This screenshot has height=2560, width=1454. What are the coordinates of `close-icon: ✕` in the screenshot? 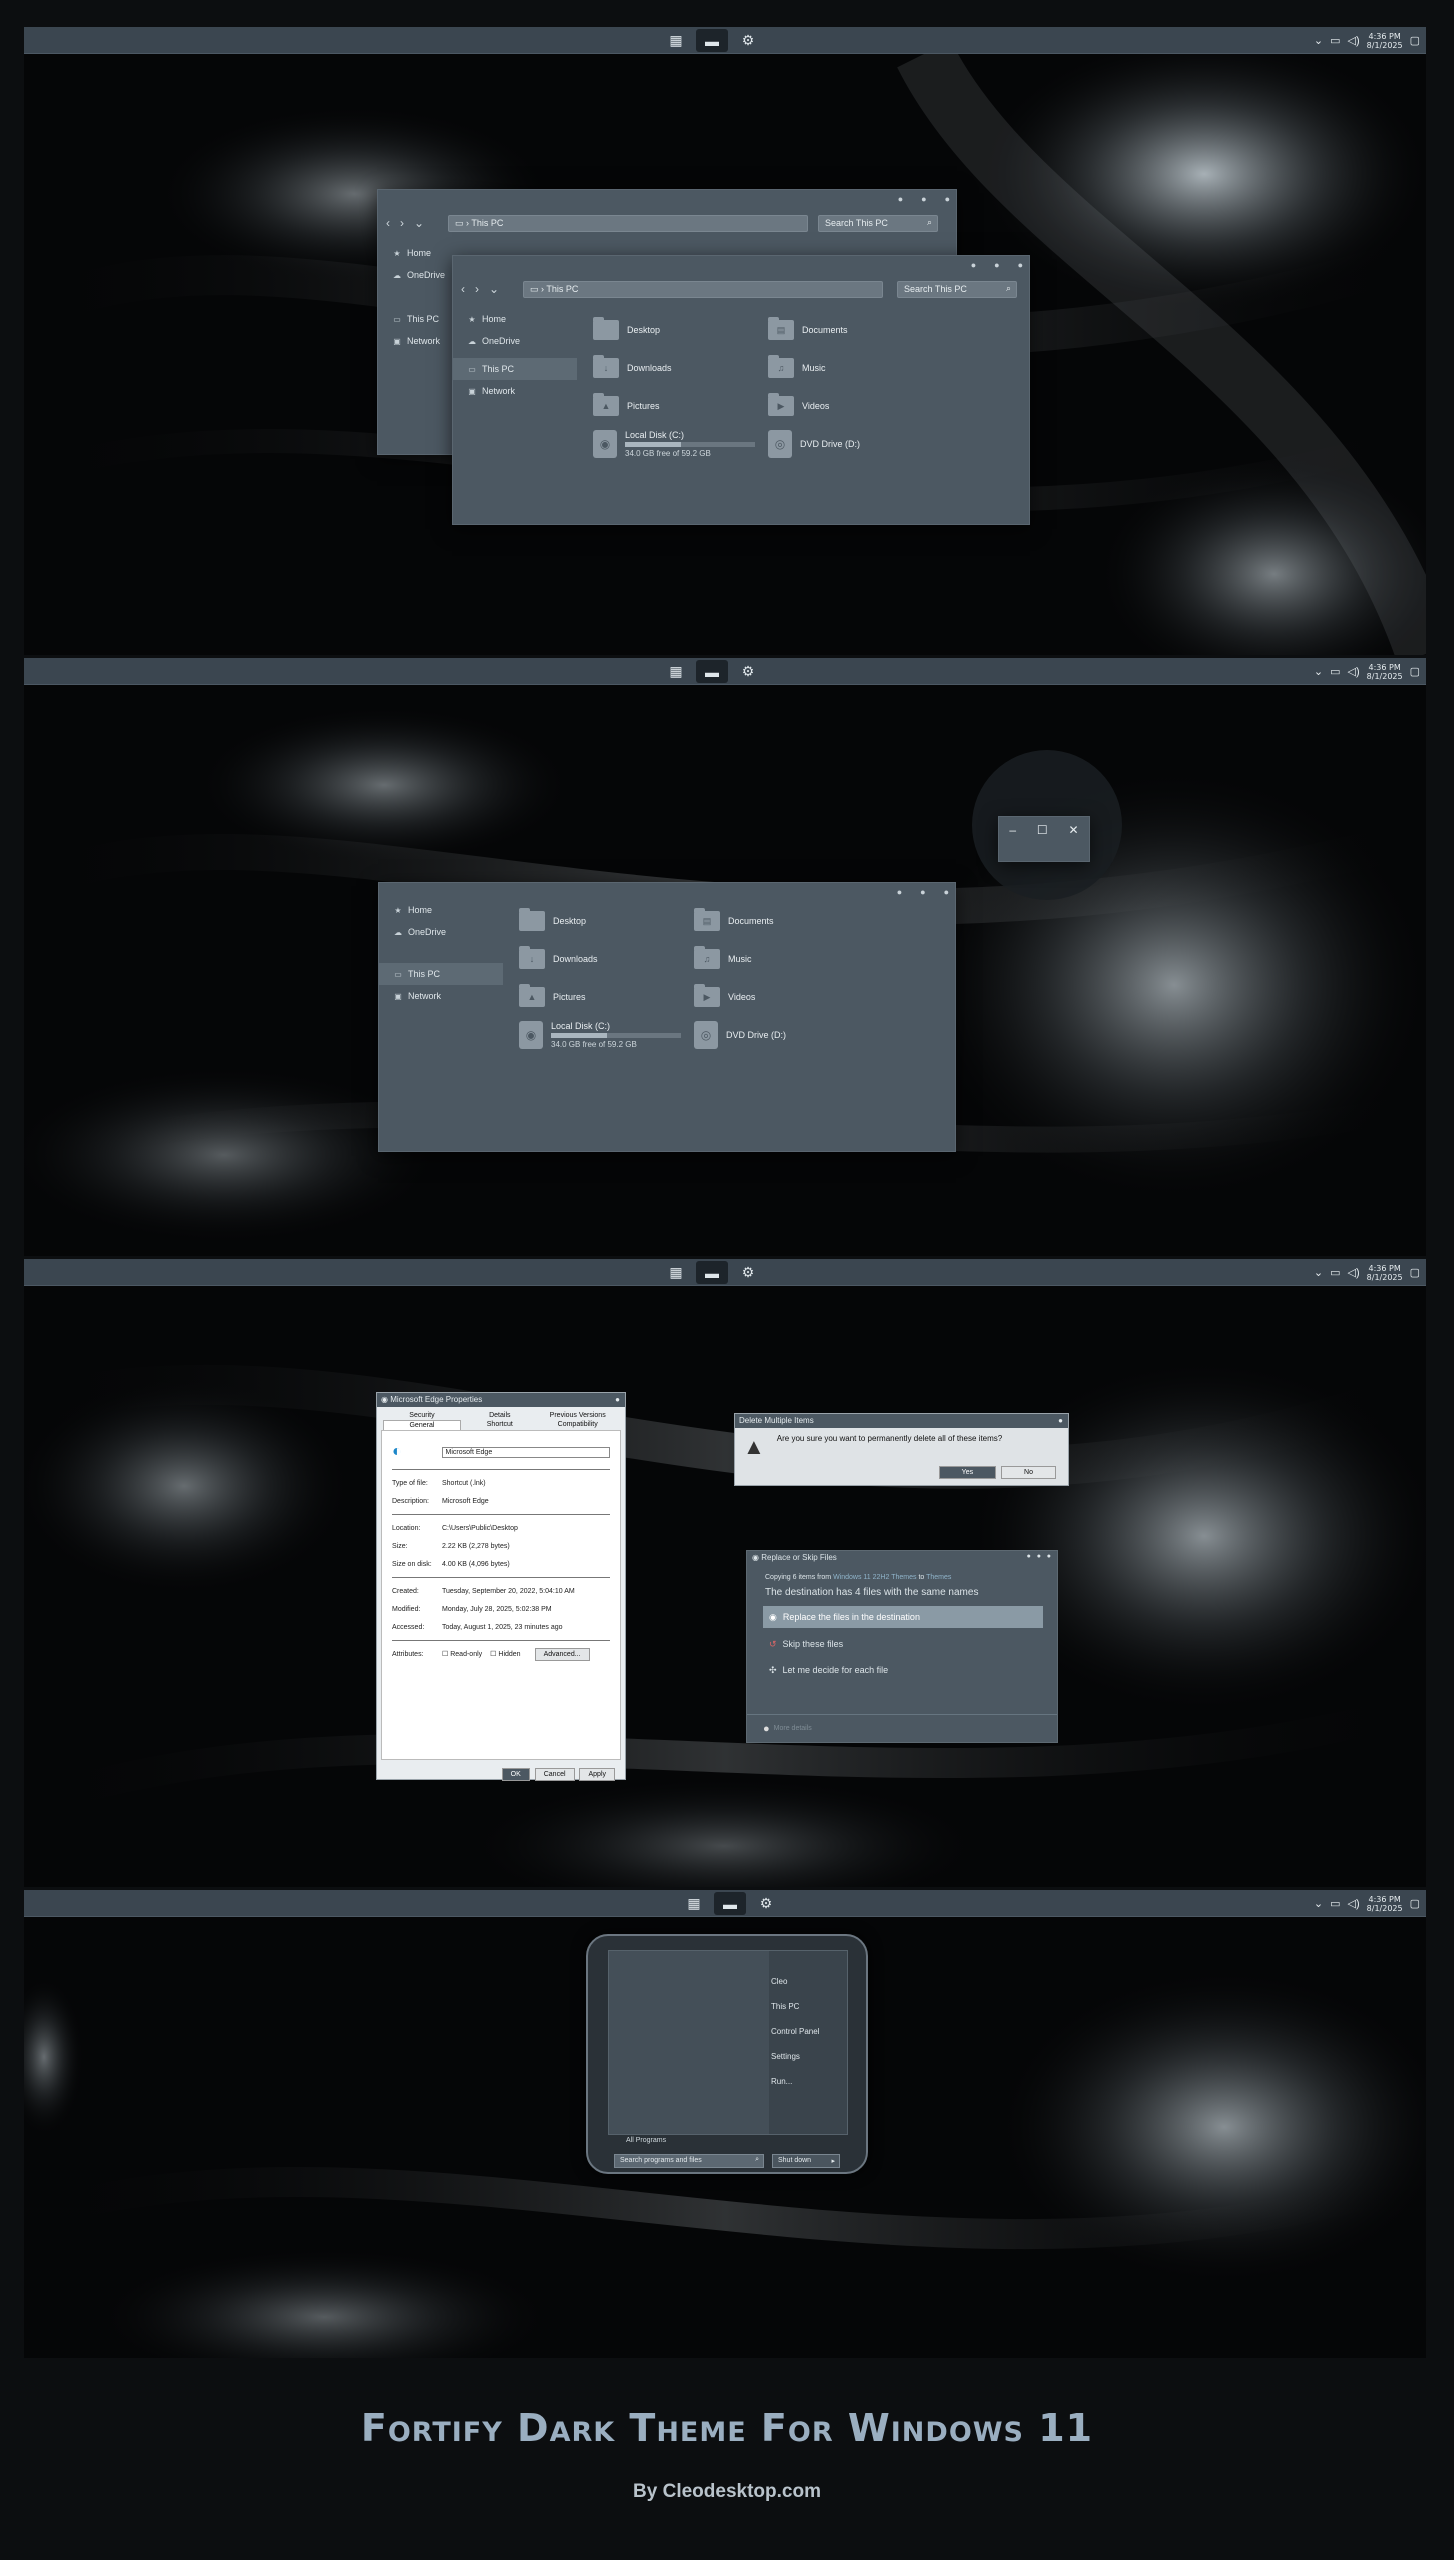 It's located at (1074, 830).